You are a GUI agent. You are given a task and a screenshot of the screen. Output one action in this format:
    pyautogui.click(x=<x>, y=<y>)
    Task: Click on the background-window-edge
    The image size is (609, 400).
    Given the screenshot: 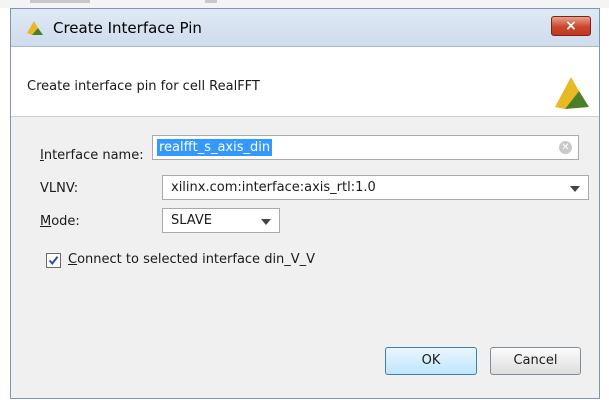 What is the action you would take?
    pyautogui.click(x=304, y=4)
    